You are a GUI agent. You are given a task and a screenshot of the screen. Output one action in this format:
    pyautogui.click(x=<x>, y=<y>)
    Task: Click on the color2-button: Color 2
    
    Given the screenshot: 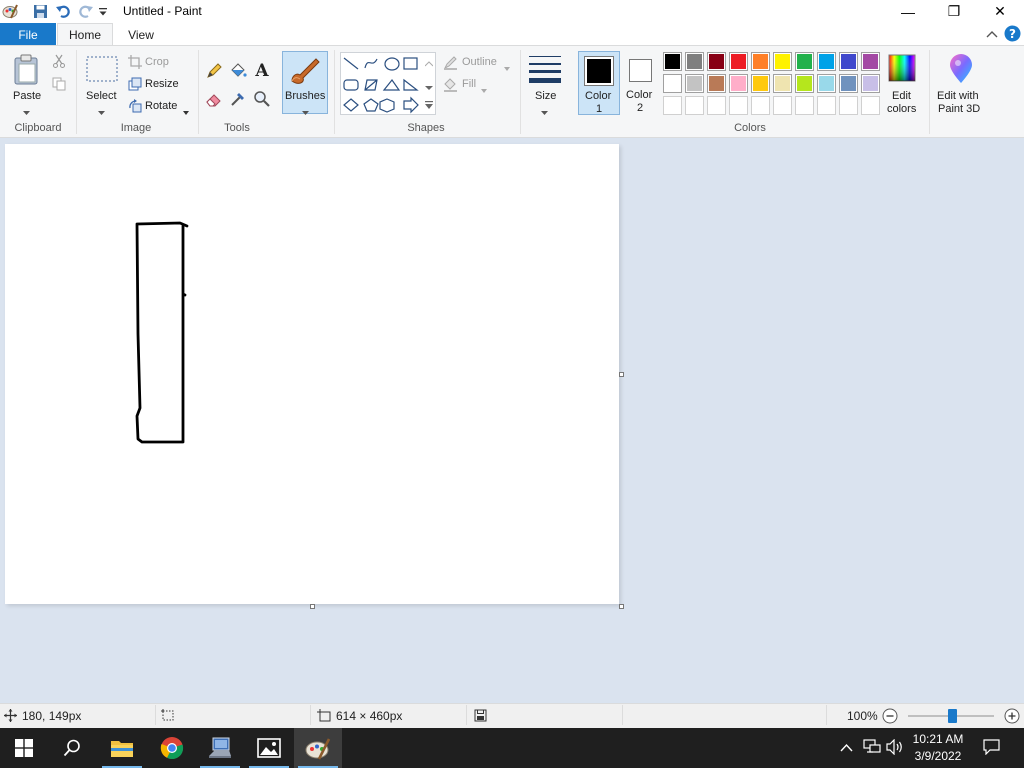 What is the action you would take?
    pyautogui.click(x=641, y=83)
    